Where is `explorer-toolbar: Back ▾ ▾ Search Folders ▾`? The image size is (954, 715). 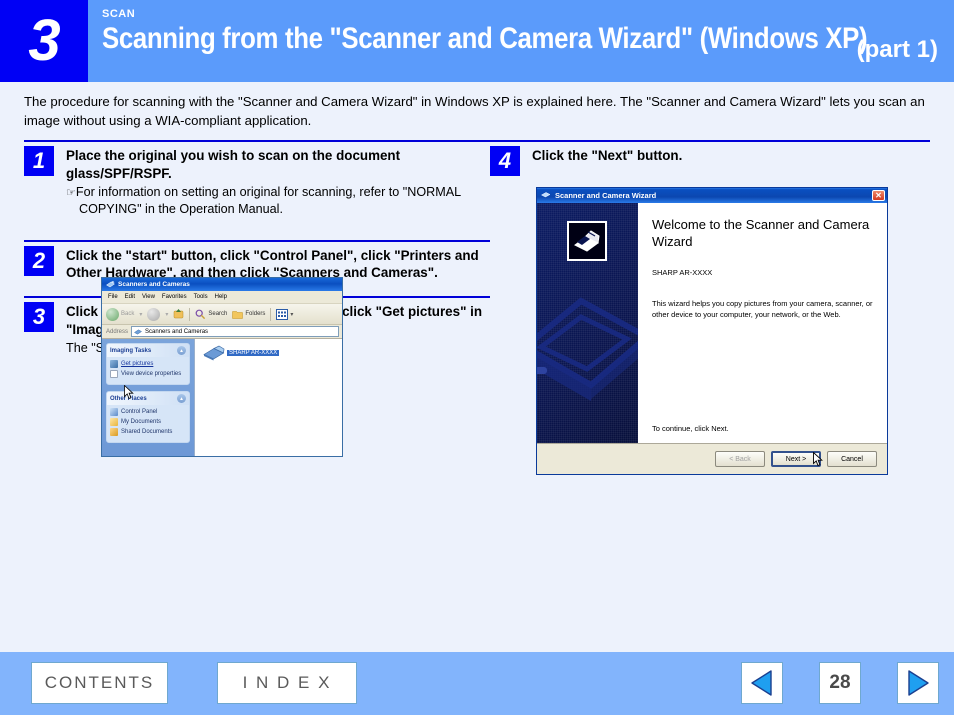 explorer-toolbar: Back ▾ ▾ Search Folders ▾ is located at coordinates (222, 314).